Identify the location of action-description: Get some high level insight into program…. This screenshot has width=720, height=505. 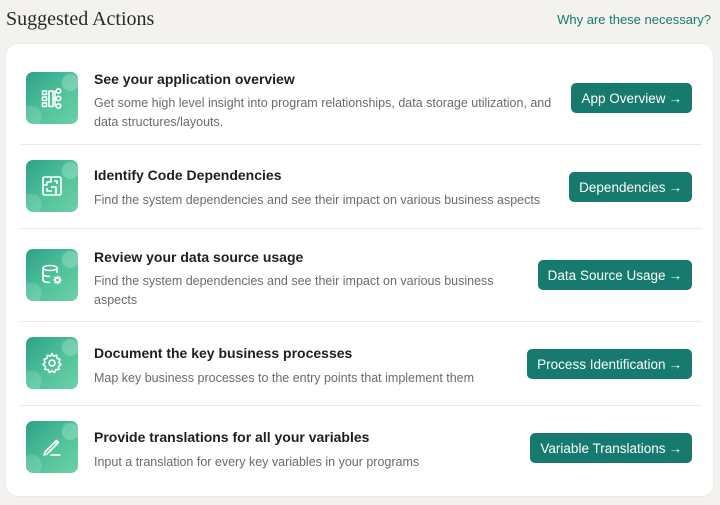
(323, 112).